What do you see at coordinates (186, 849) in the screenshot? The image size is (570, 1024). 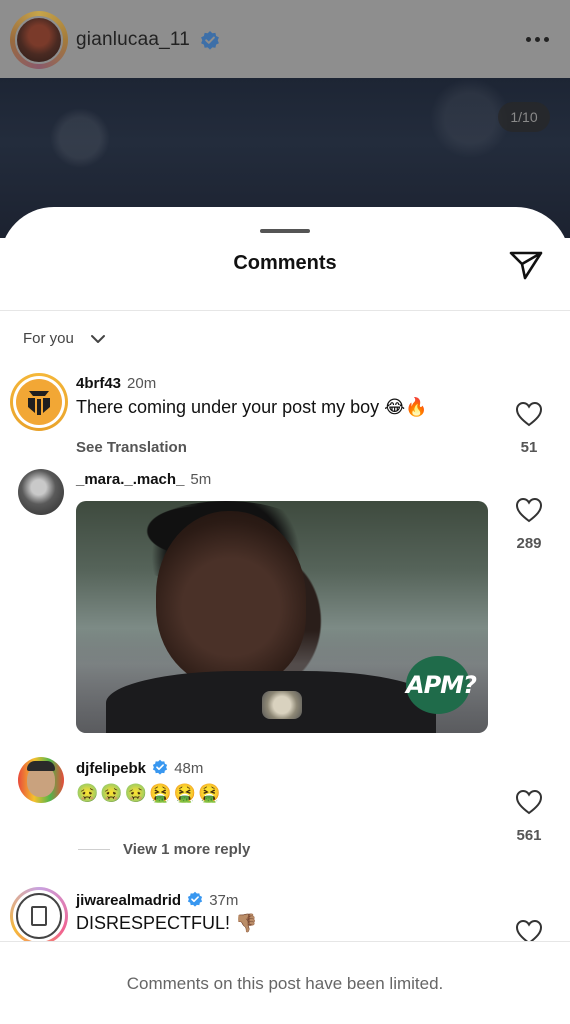 I see `view-more-replies: View 1 more reply` at bounding box center [186, 849].